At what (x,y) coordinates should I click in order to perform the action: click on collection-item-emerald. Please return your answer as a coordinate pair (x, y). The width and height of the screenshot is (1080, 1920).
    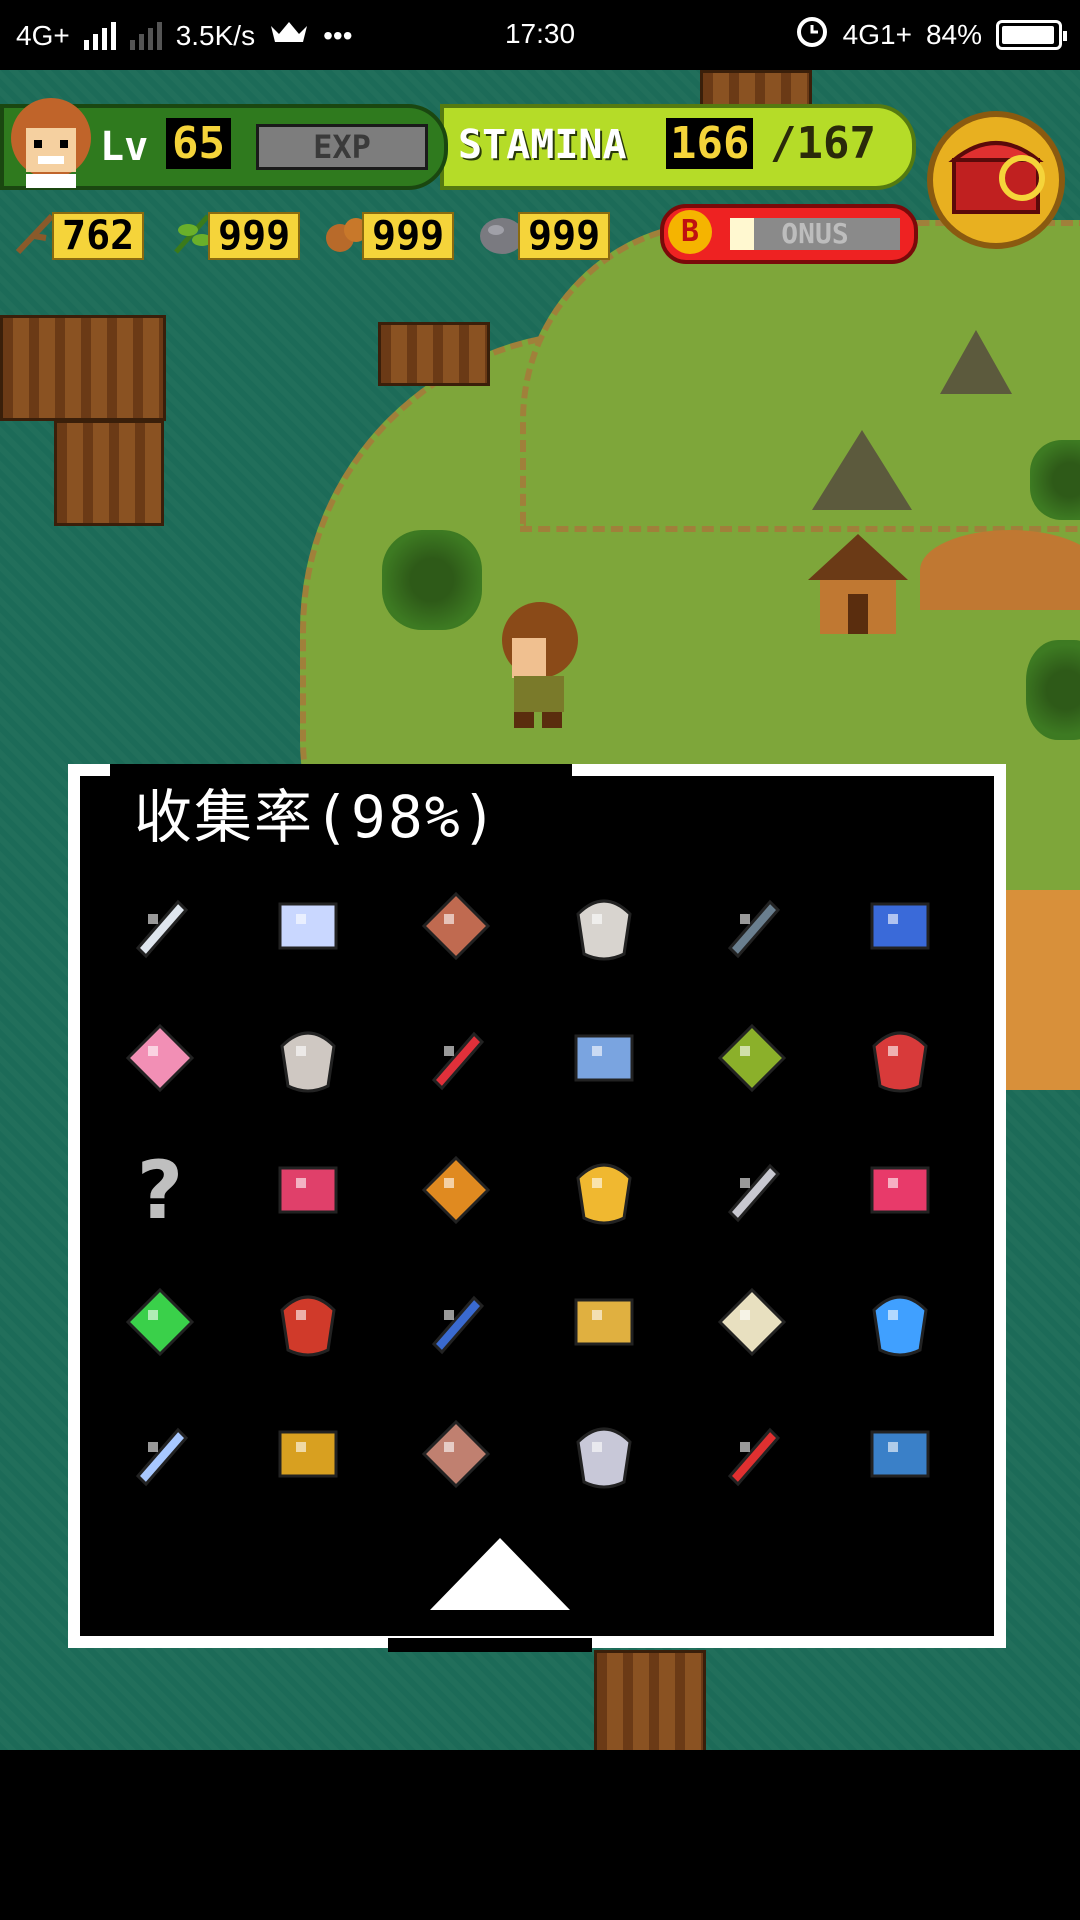
    Looking at the image, I should click on (160, 1322).